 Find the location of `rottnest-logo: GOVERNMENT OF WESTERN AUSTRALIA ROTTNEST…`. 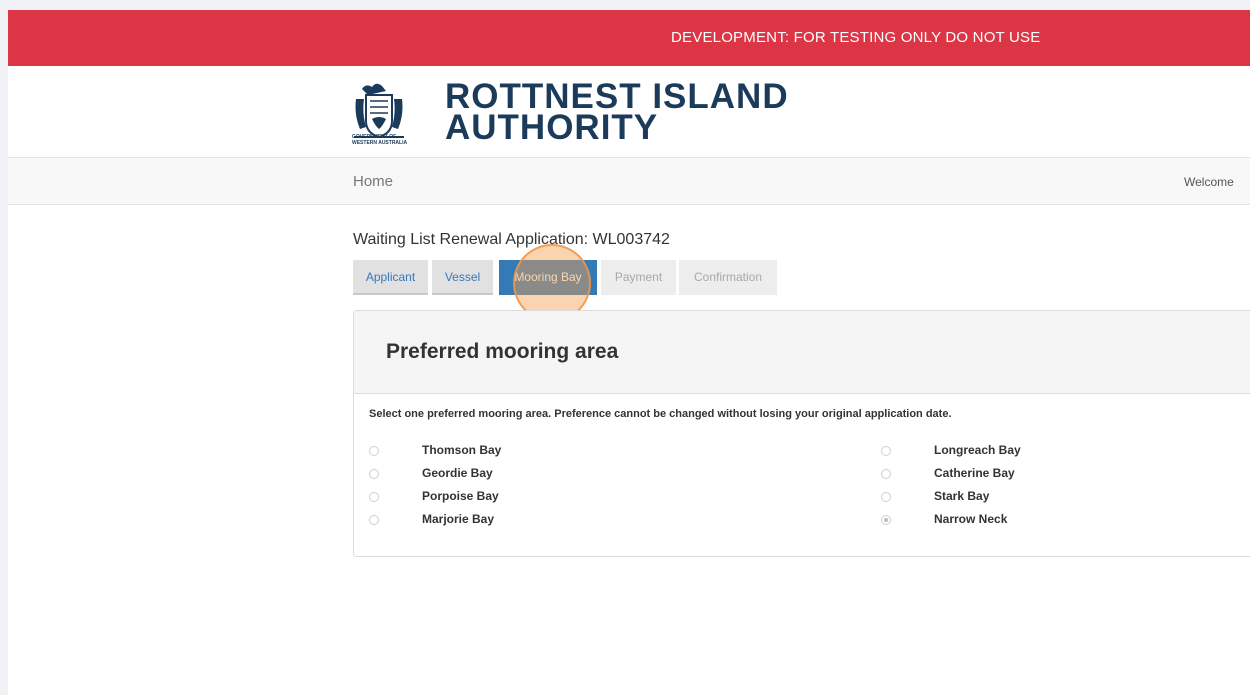

rottnest-logo: GOVERNMENT OF WESTERN AUSTRALIA ROTTNEST… is located at coordinates (582, 116).